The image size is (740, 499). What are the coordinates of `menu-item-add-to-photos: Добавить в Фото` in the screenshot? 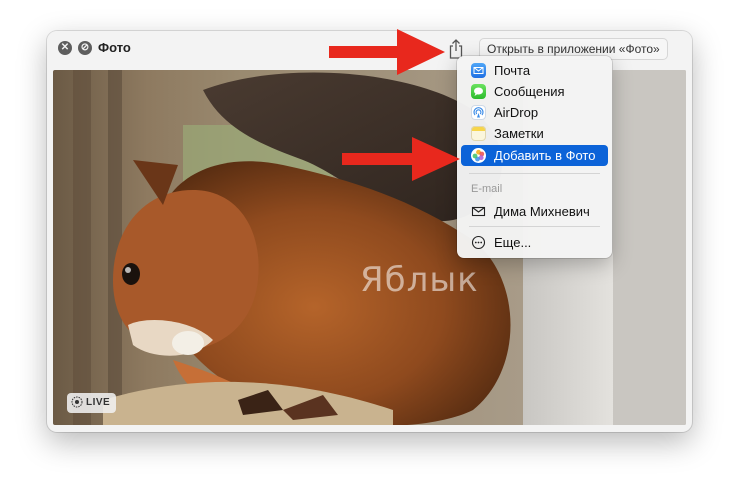 It's located at (534, 155).